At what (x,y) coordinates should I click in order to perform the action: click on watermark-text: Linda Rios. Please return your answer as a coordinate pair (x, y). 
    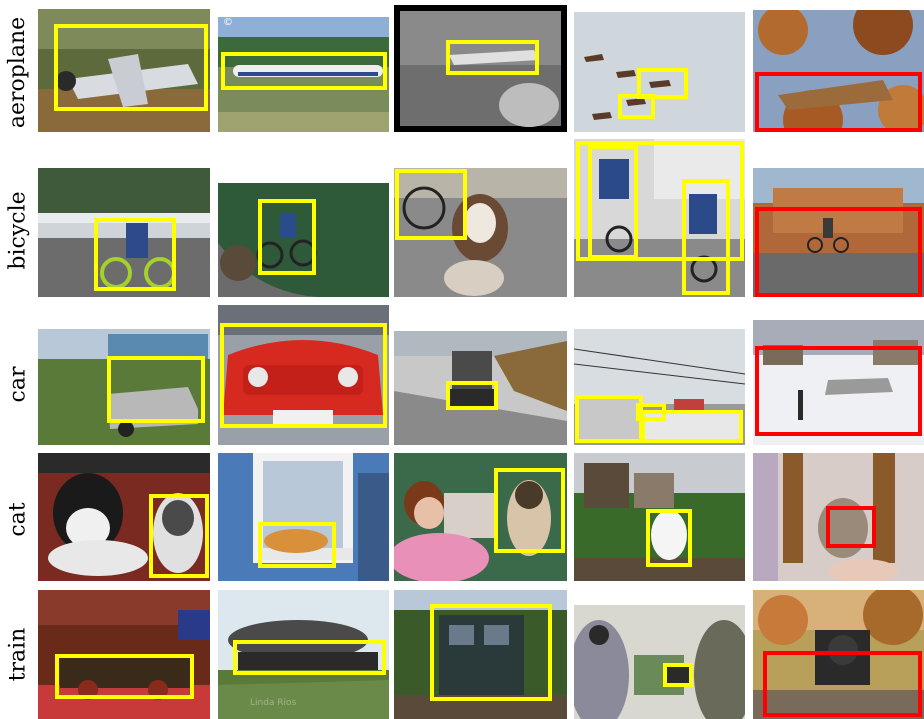
    Looking at the image, I should click on (273, 703).